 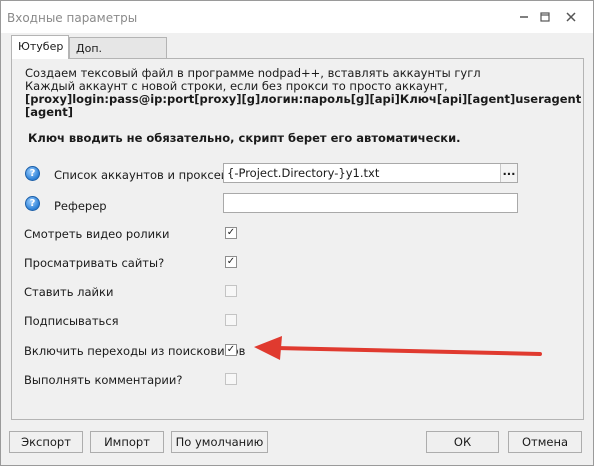 I want to click on accounts-label: Список аккаунтов и проксей, so click(x=141, y=175).